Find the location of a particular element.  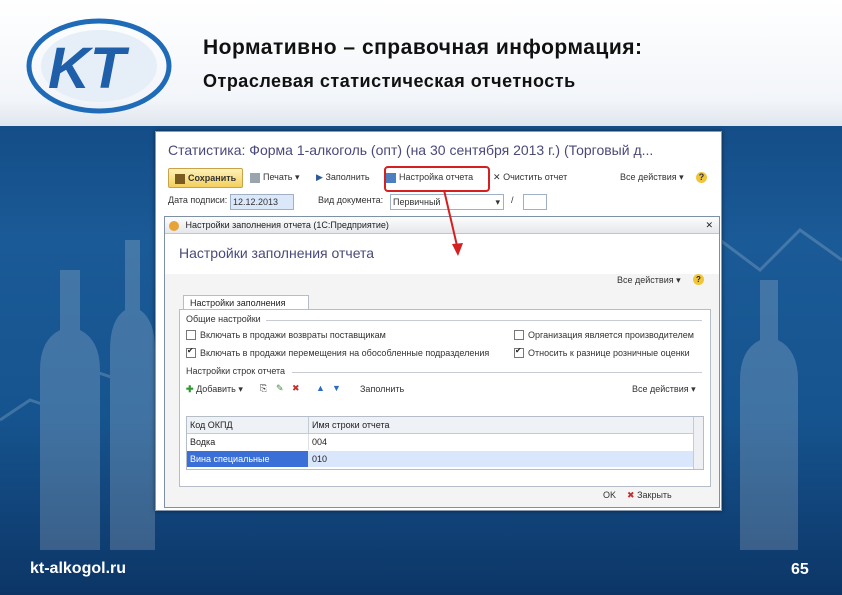

page-number: 65 is located at coordinates (800, 569).